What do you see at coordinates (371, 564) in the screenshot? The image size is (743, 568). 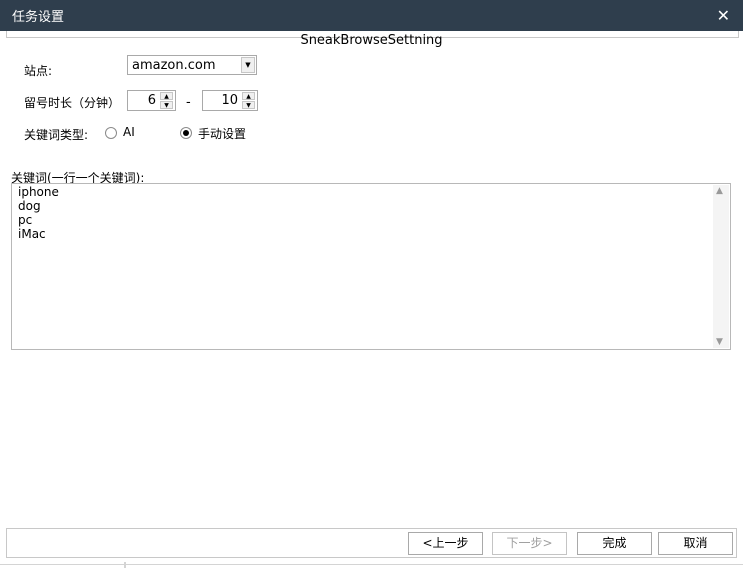 I see `status-bar-divider` at bounding box center [371, 564].